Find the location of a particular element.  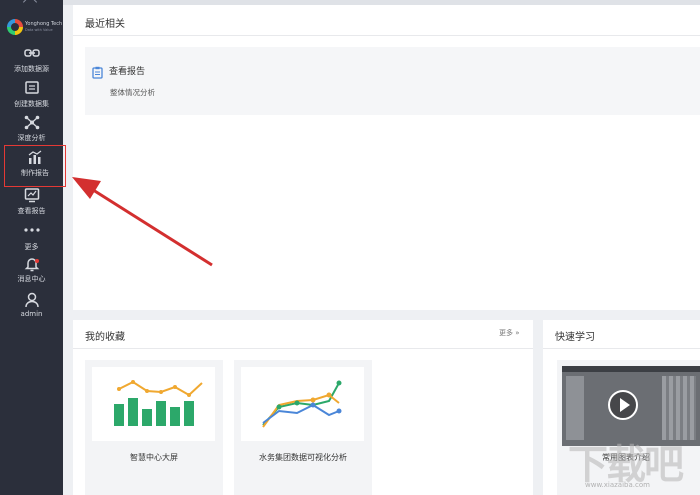

sidebar-item-label: 消息中心 is located at coordinates (31, 279).